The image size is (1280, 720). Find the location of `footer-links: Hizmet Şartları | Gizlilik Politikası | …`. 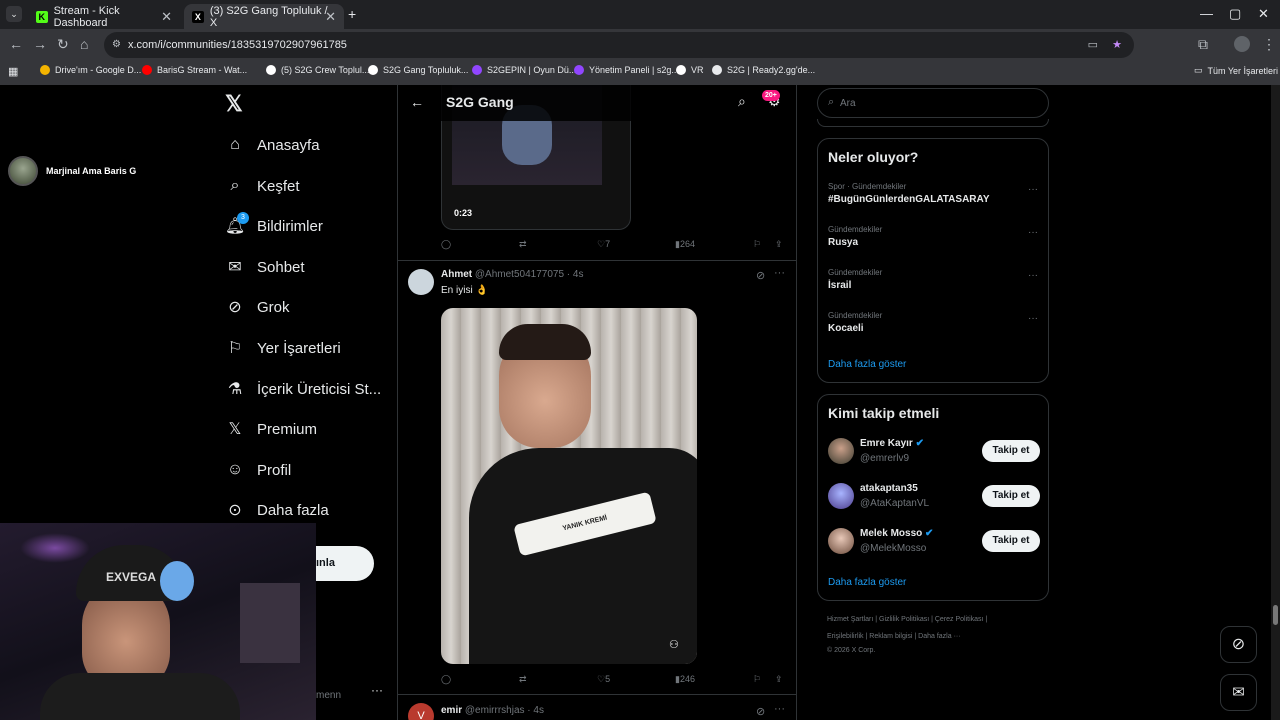

footer-links: Hizmet Şartları | Gizlilik Politikası | … is located at coordinates (907, 619).